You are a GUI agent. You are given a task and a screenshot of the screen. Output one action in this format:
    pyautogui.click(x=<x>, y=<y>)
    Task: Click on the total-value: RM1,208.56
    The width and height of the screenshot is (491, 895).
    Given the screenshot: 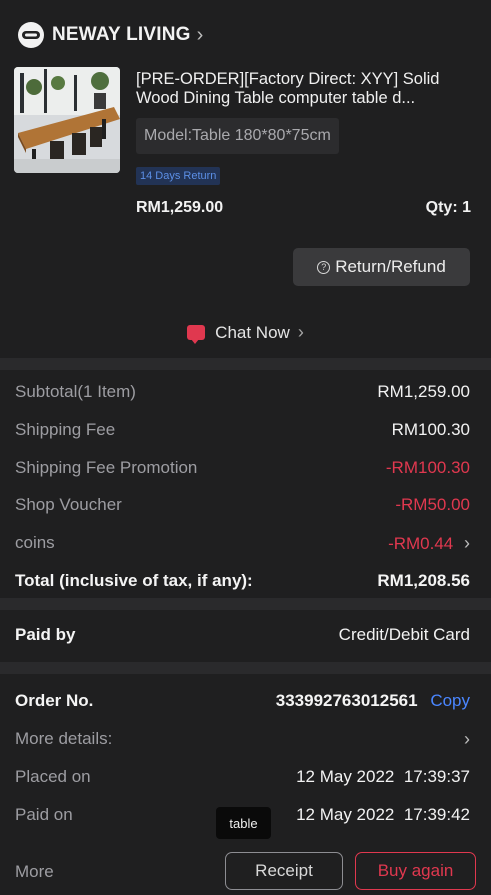 What is the action you would take?
    pyautogui.click(x=423, y=580)
    